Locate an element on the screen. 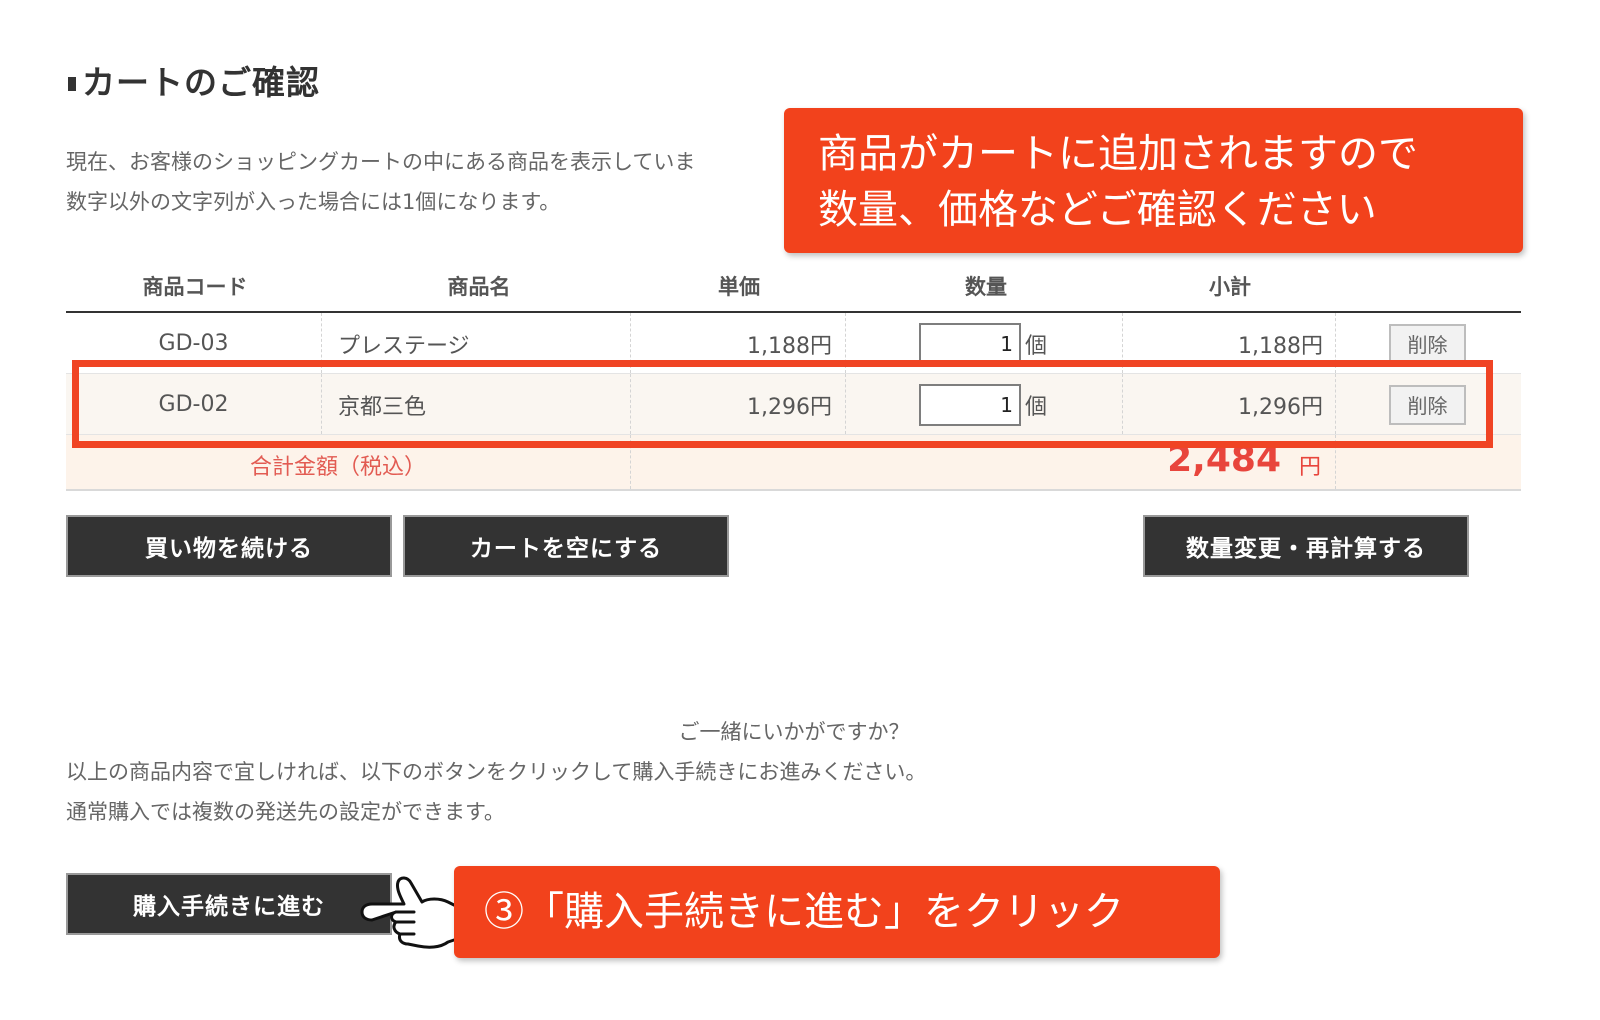 The image size is (1600, 1020). delete-button: 削除 is located at coordinates (1427, 343).